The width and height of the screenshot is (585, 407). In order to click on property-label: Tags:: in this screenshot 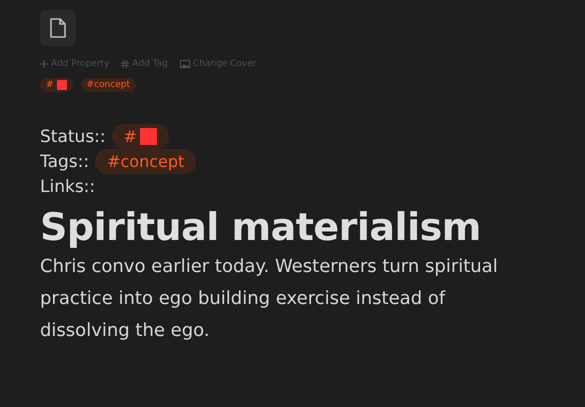, I will do `click(65, 162)`.